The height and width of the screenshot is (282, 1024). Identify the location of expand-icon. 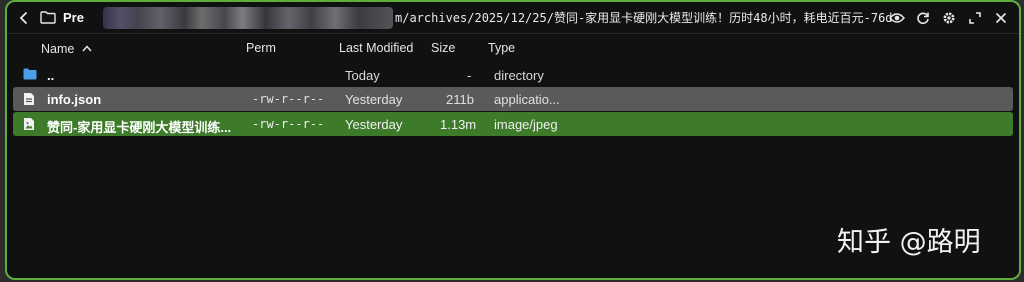
(975, 18).